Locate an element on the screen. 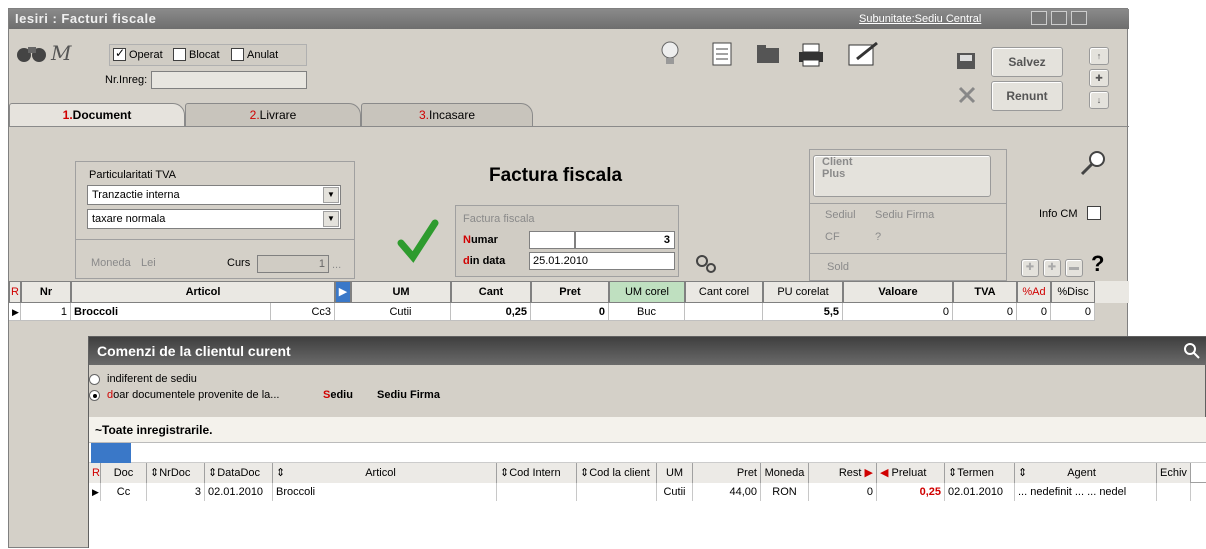 Image resolution: width=1206 pixels, height=549 pixels. plus-nav-icon: ✚ is located at coordinates (1099, 78).